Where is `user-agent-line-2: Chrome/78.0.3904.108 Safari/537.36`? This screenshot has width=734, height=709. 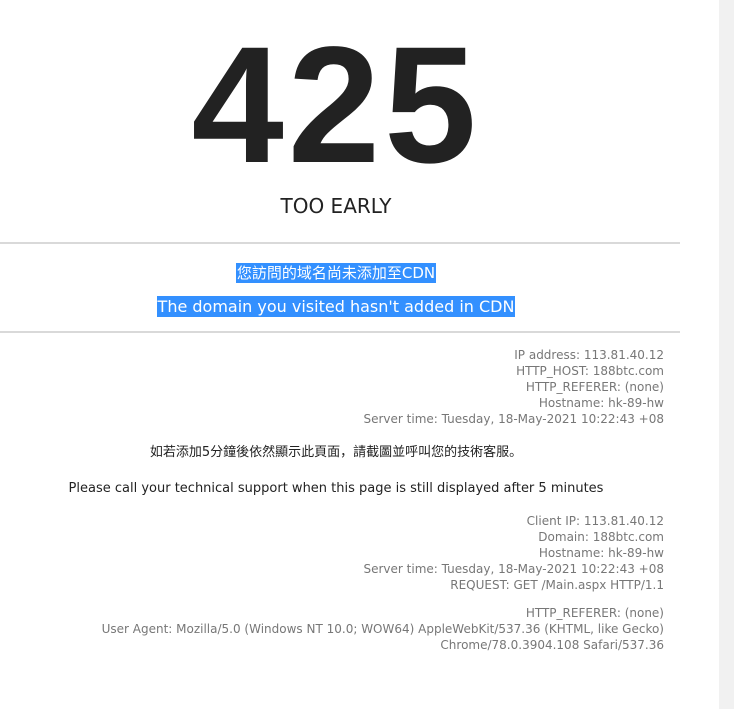 user-agent-line-2: Chrome/78.0.3904.108 Safari/537.36 is located at coordinates (552, 645).